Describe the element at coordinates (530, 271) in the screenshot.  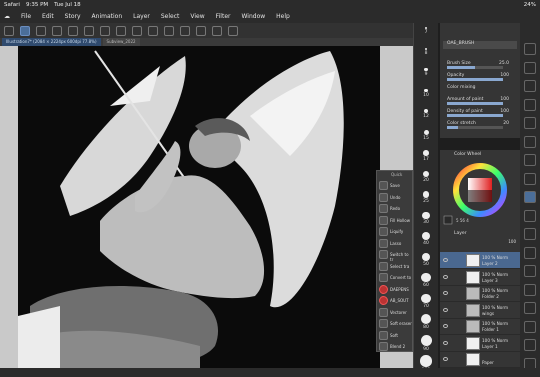
I see `gradient-icon` at that location.